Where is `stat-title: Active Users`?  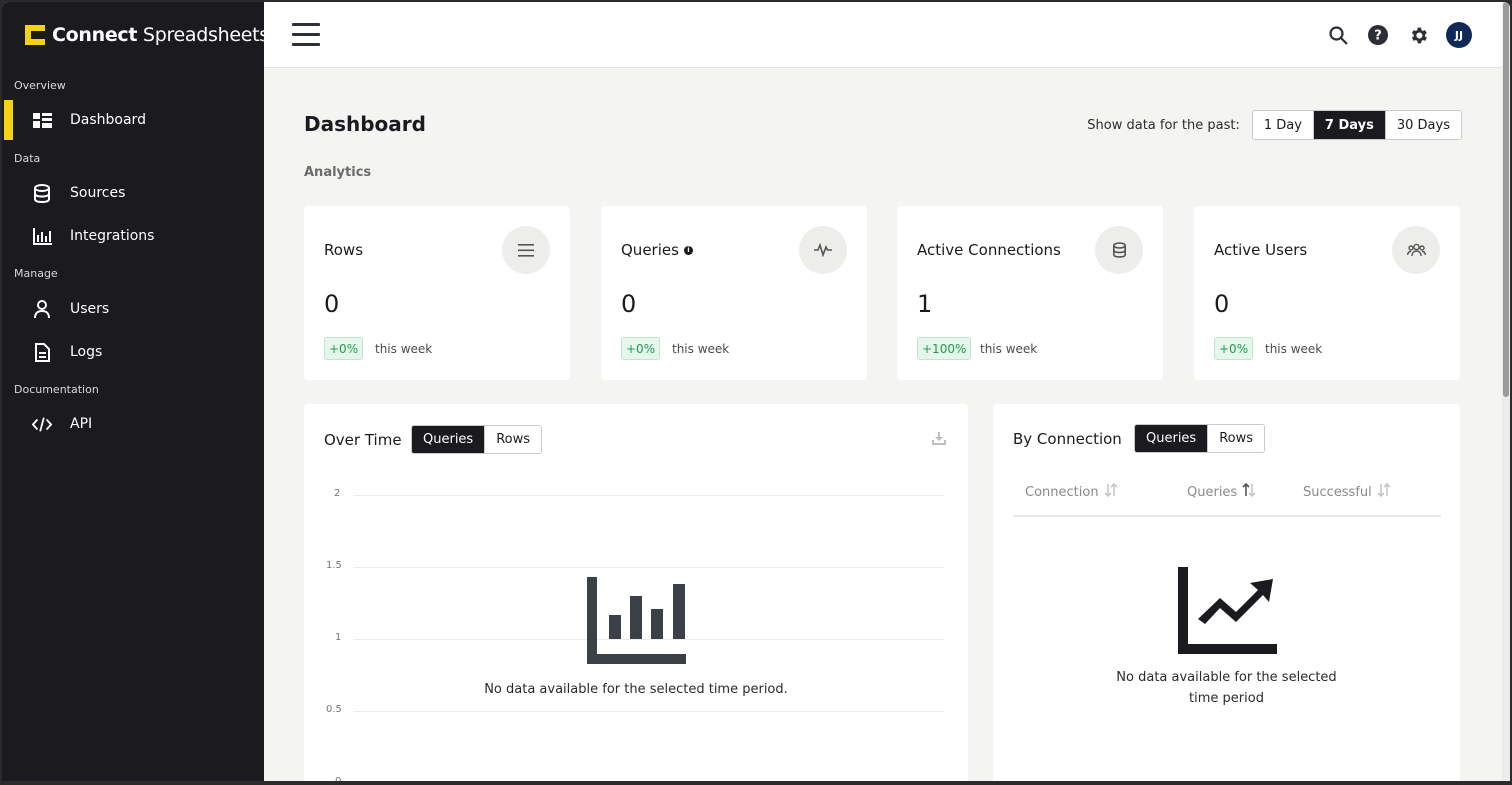 stat-title: Active Users is located at coordinates (1260, 250).